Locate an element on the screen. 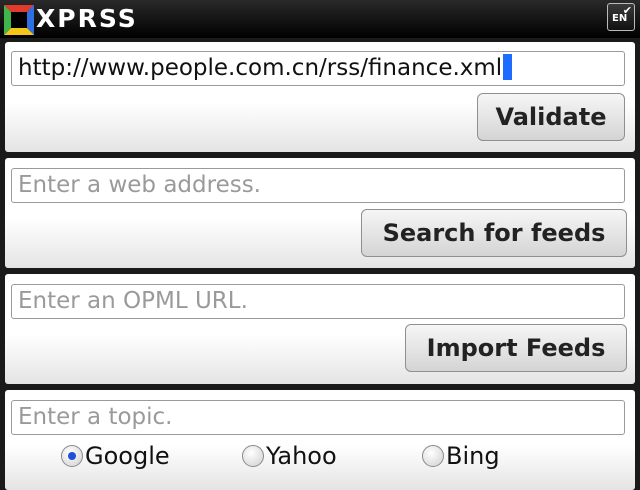 This screenshot has height=490, width=640. radio-yahoo: Yahoo is located at coordinates (307, 456).